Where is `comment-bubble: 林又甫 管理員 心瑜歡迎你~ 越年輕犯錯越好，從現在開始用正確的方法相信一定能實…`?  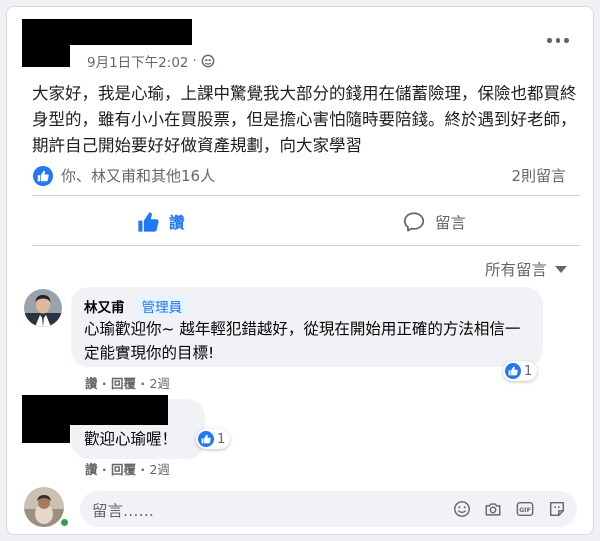
comment-bubble: 林又甫 管理員 心瑜歡迎你~ 越年輕犯錯越好，從現在開始用正確的方法相信一定能實… is located at coordinates (307, 327).